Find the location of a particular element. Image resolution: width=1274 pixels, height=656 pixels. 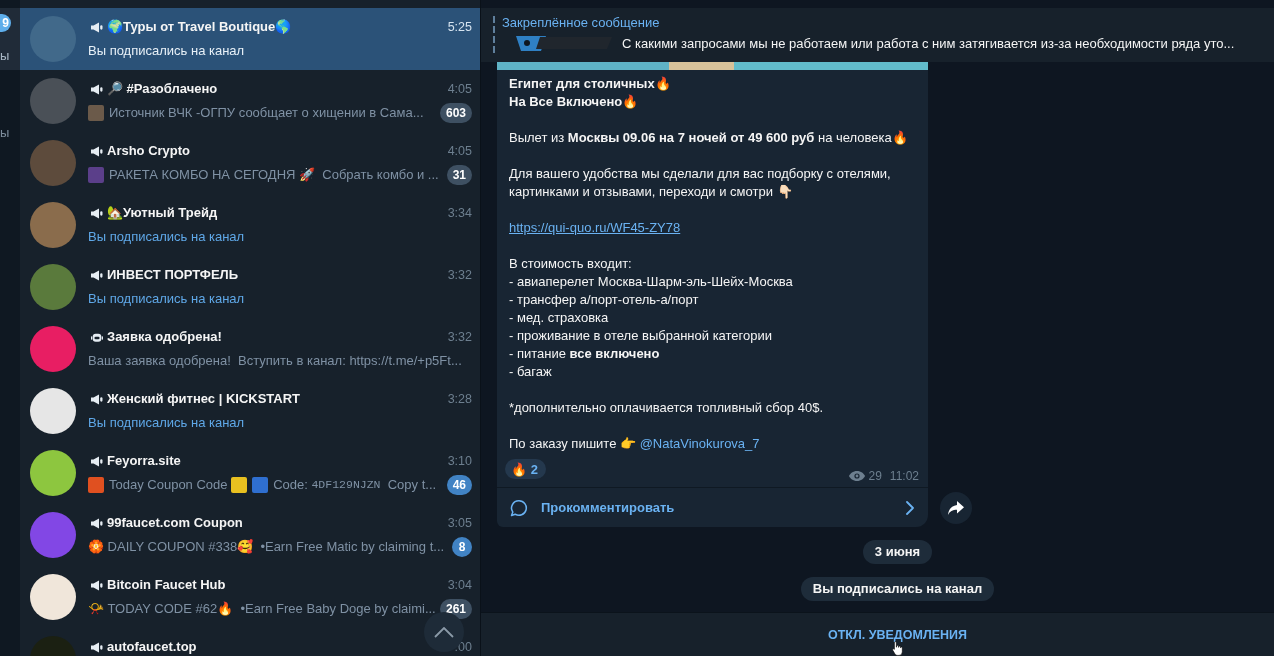

chat-item: Feyorra.site 3:10 Today Coupon Code Code: 4DF129NJZN Copy t... 46 is located at coordinates (250, 473).